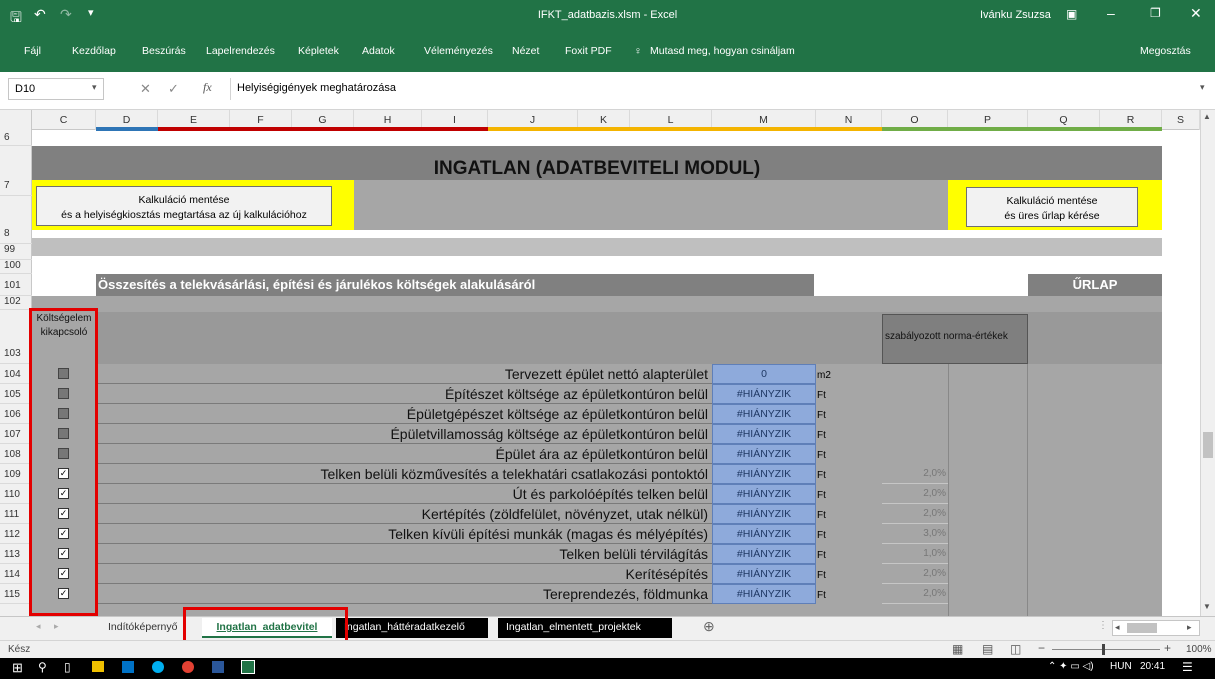  What do you see at coordinates (16, 394) in the screenshot?
I see `row-header: 105` at bounding box center [16, 394].